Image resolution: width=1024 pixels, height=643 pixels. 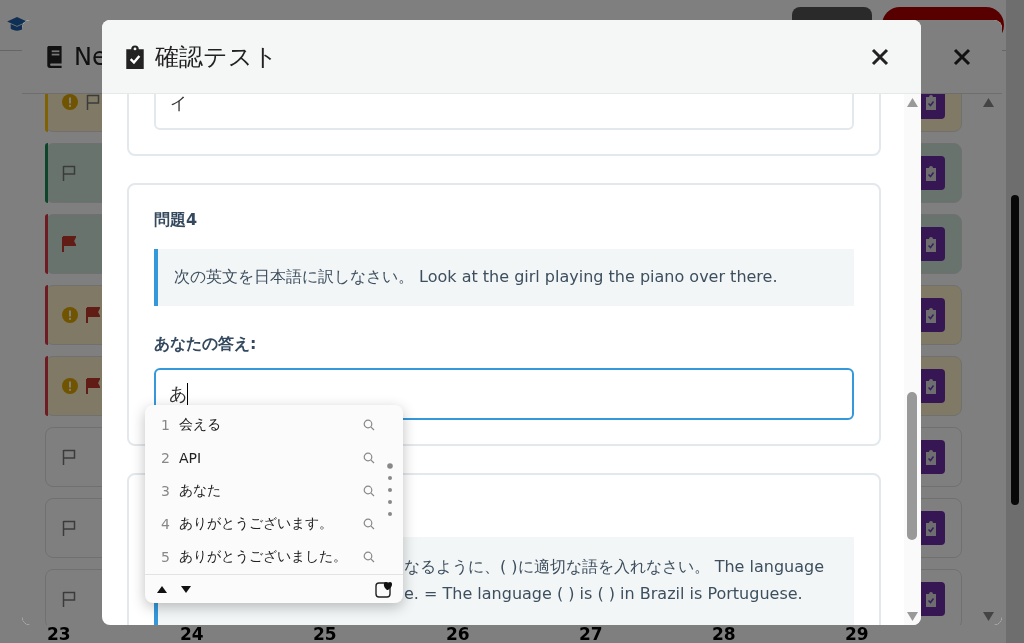 What do you see at coordinates (504, 277) in the screenshot?
I see `question-prompt: 次の英文を日本語に訳しなさい。 Look at the girl playing the piano over there.` at bounding box center [504, 277].